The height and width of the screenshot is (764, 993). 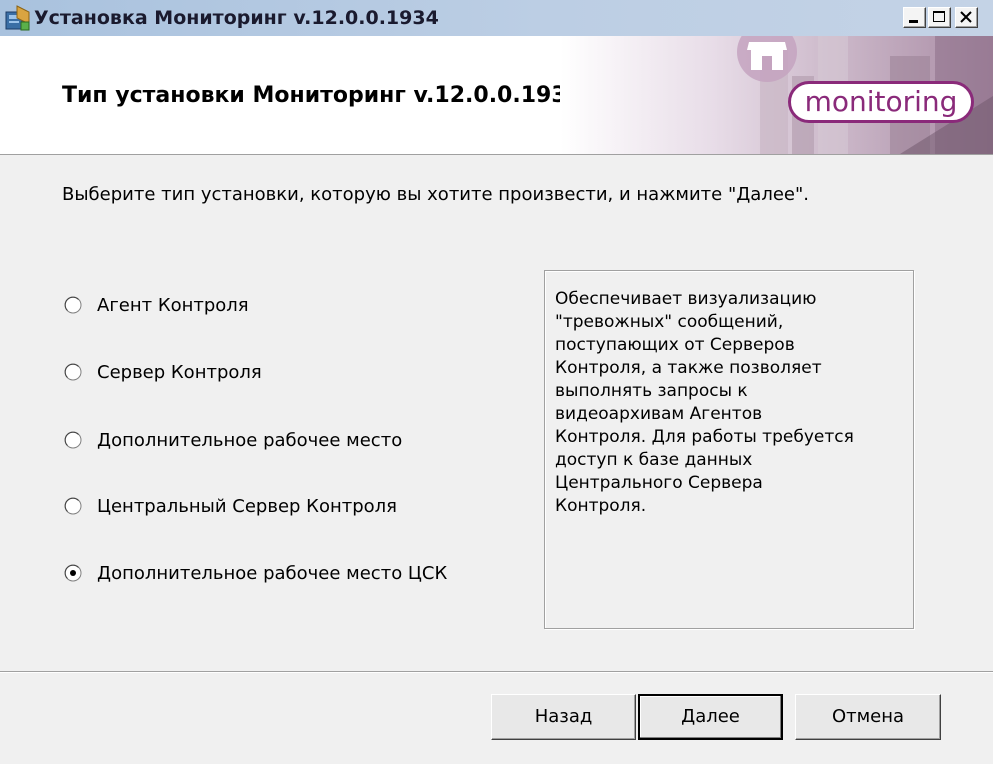 What do you see at coordinates (868, 717) in the screenshot?
I see `cancel-button: Отмена` at bounding box center [868, 717].